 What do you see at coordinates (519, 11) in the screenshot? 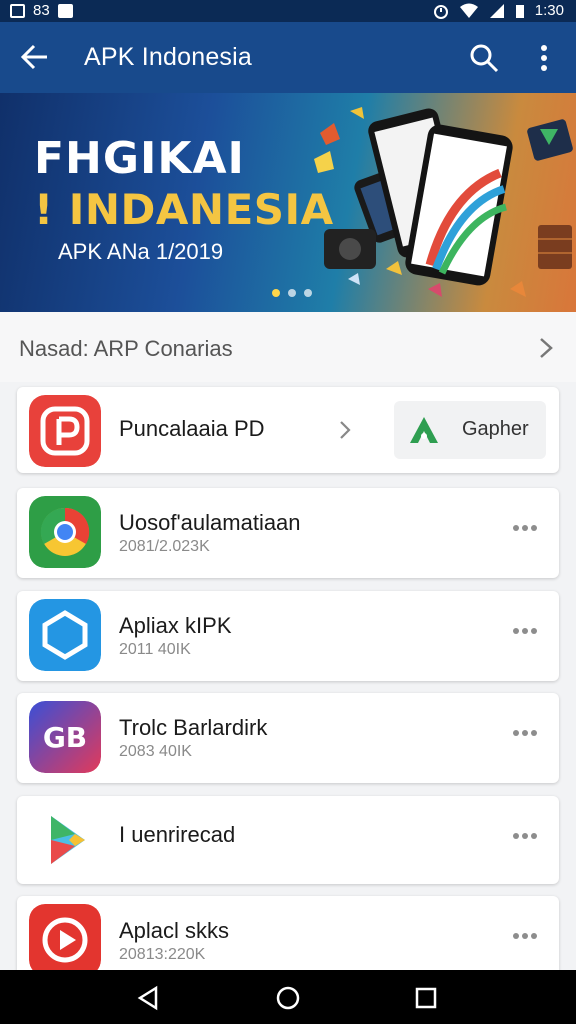
I see `battery-icon` at bounding box center [519, 11].